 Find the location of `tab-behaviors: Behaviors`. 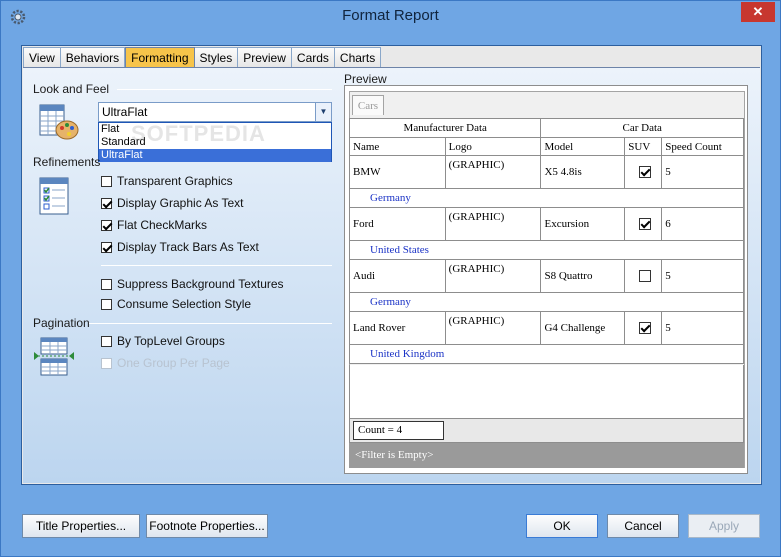

tab-behaviors: Behaviors is located at coordinates (93, 57).